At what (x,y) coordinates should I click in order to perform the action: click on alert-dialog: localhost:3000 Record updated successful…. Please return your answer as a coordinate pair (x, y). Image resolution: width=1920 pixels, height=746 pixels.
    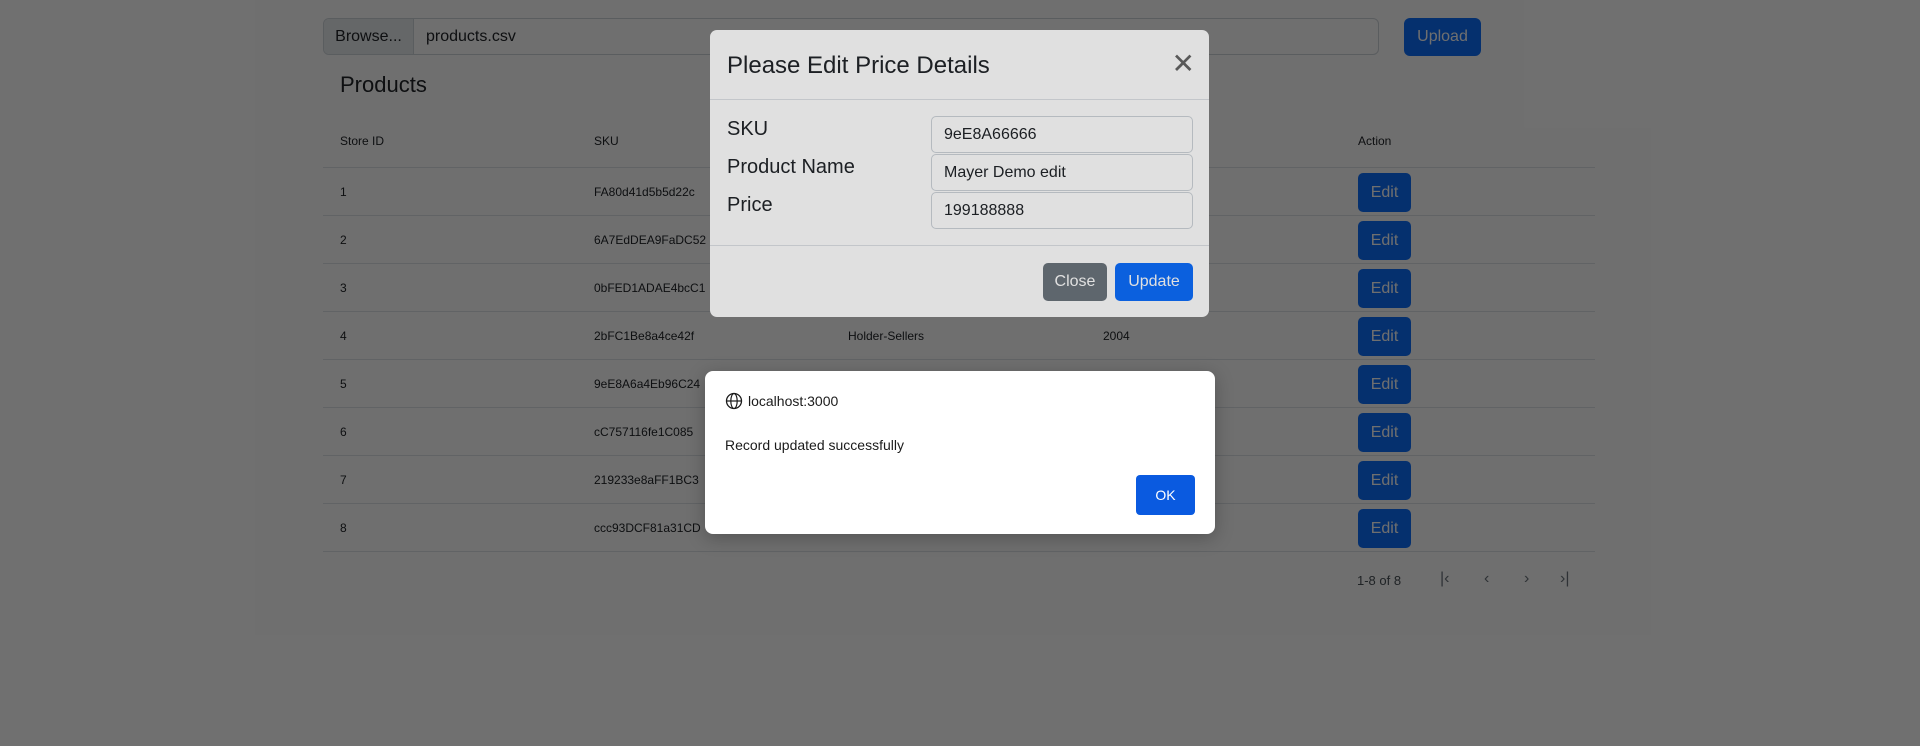
    Looking at the image, I should click on (960, 452).